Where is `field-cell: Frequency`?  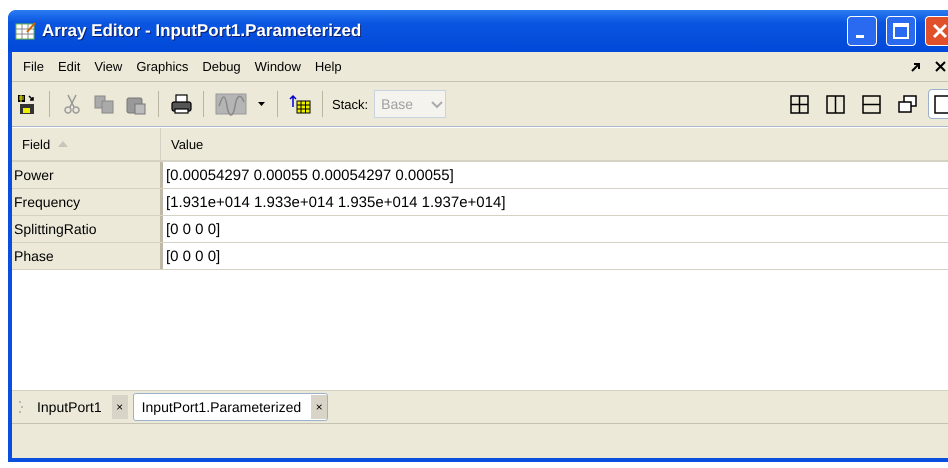 field-cell: Frequency is located at coordinates (87, 202).